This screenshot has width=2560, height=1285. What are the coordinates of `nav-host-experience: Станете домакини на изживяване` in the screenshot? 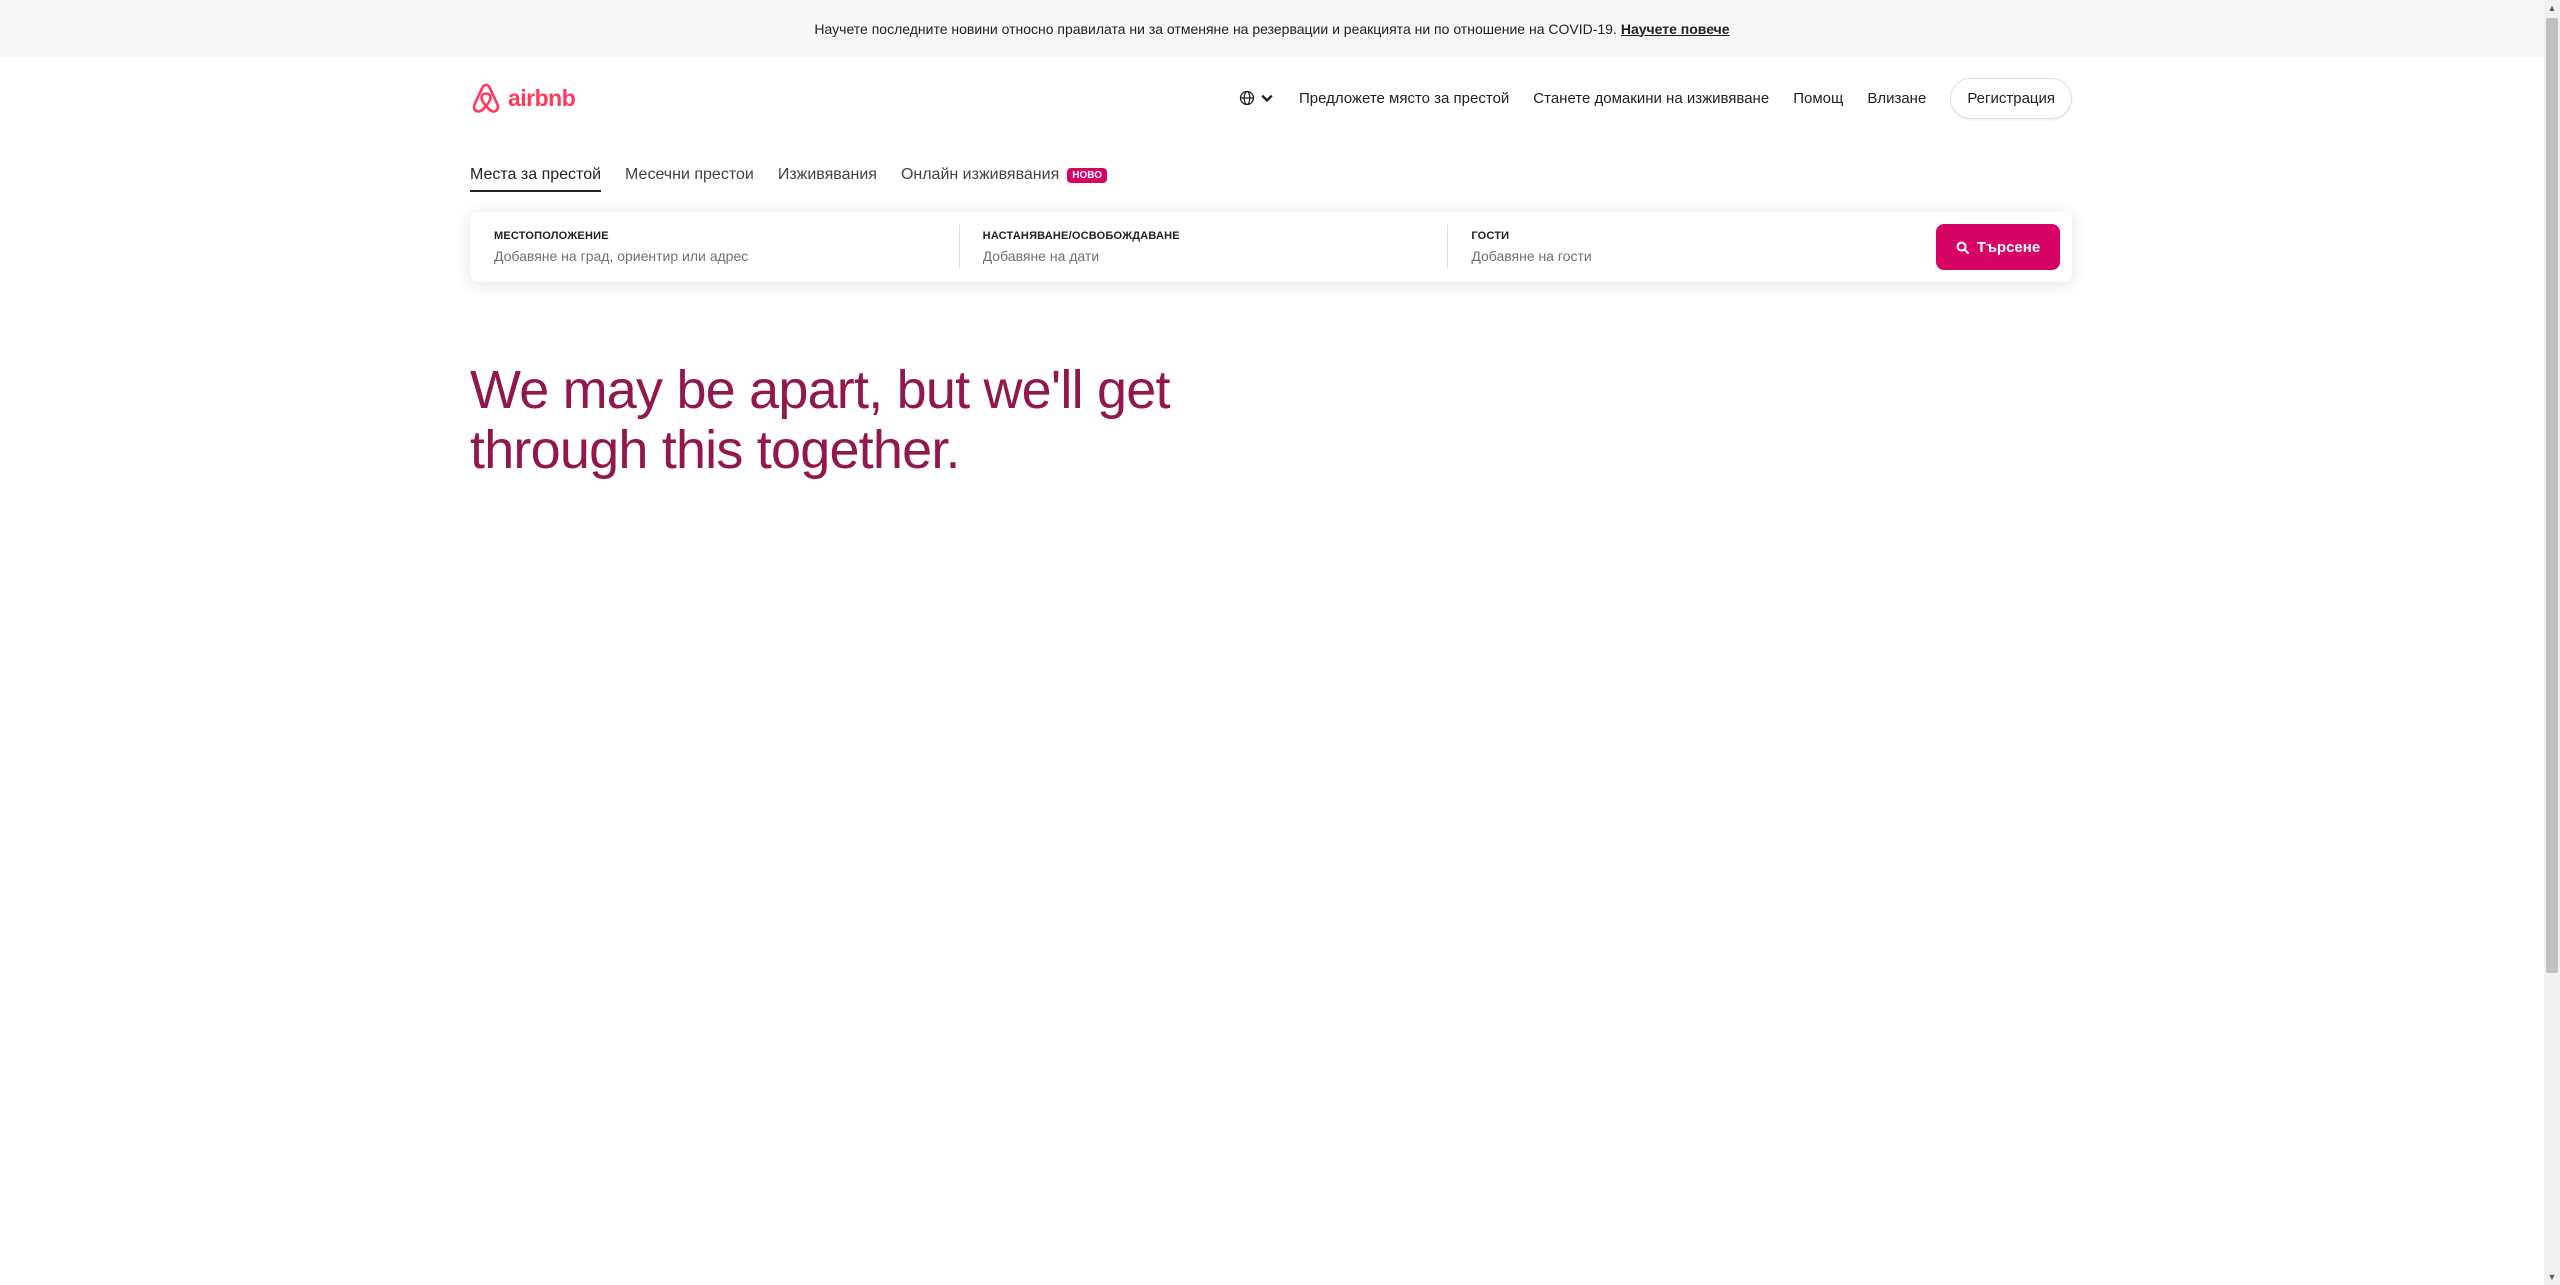 It's located at (1651, 98).